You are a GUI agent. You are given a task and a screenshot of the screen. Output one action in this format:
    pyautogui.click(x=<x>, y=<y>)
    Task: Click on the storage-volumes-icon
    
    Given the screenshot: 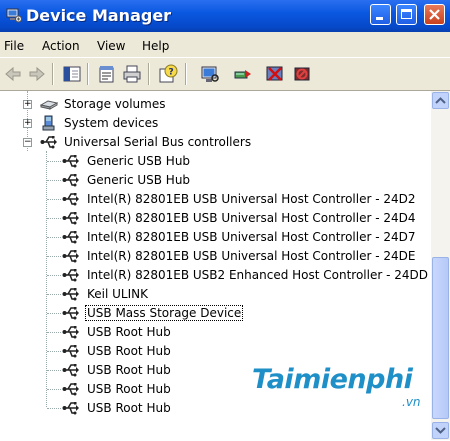 What is the action you would take?
    pyautogui.click(x=49, y=105)
    